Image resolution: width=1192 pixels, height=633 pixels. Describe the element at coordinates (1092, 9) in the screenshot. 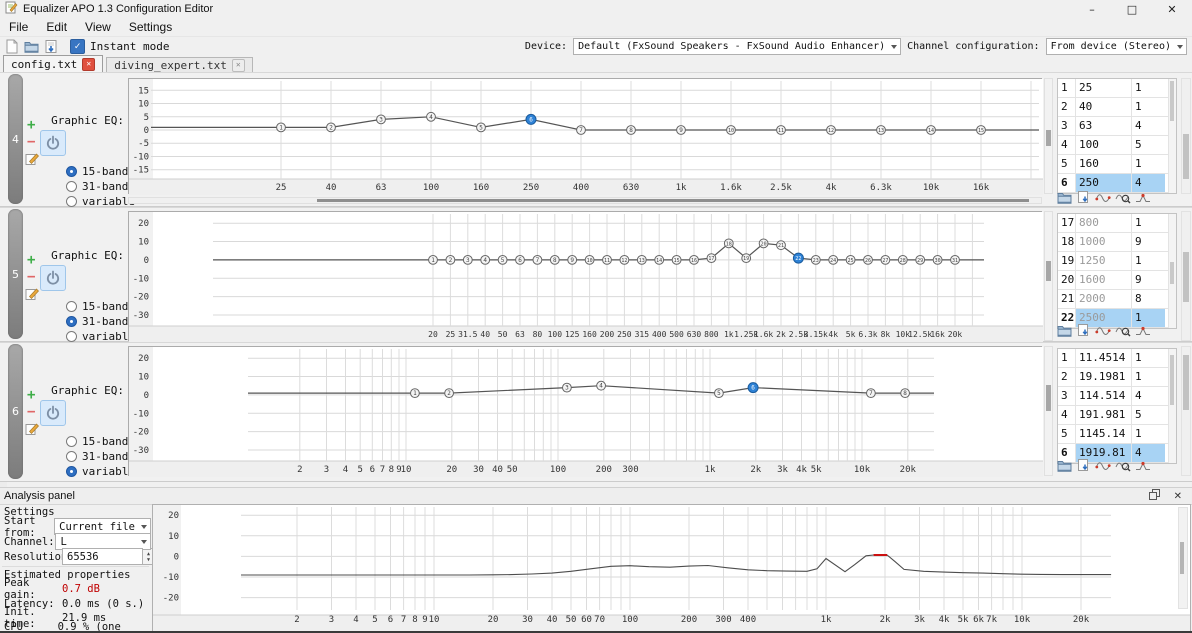

I see `minimize-button: –` at that location.